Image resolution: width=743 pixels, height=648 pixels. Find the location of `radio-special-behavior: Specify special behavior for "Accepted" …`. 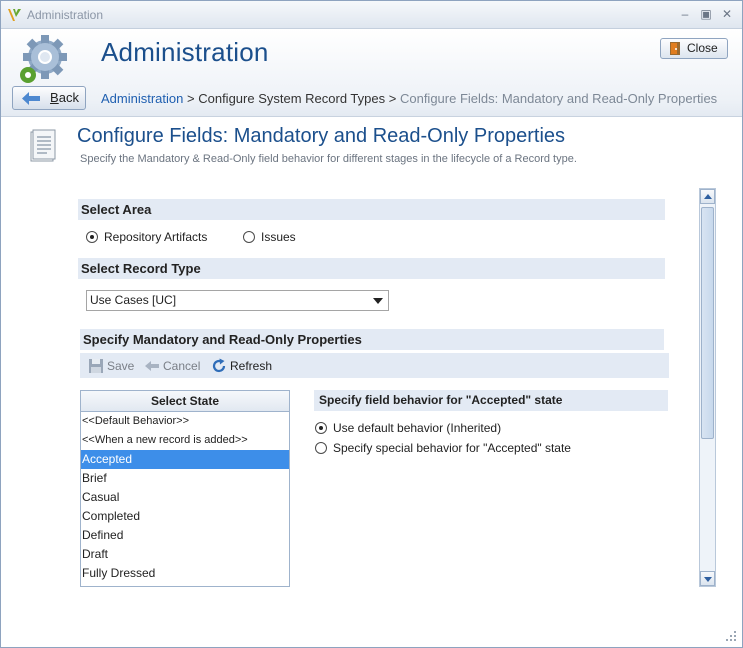

radio-special-behavior: Specify special behavior for "Accepted" … is located at coordinates (443, 448).